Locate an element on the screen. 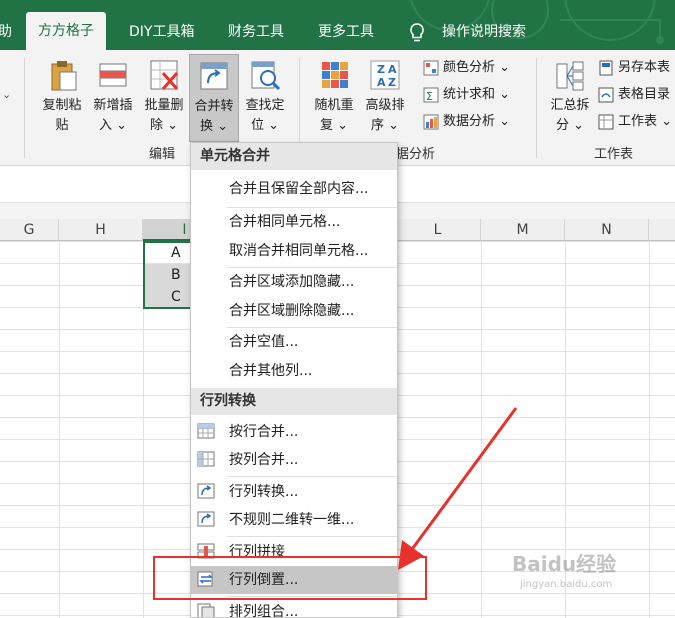 The image size is (675, 618). summary-split-icon is located at coordinates (570, 76).